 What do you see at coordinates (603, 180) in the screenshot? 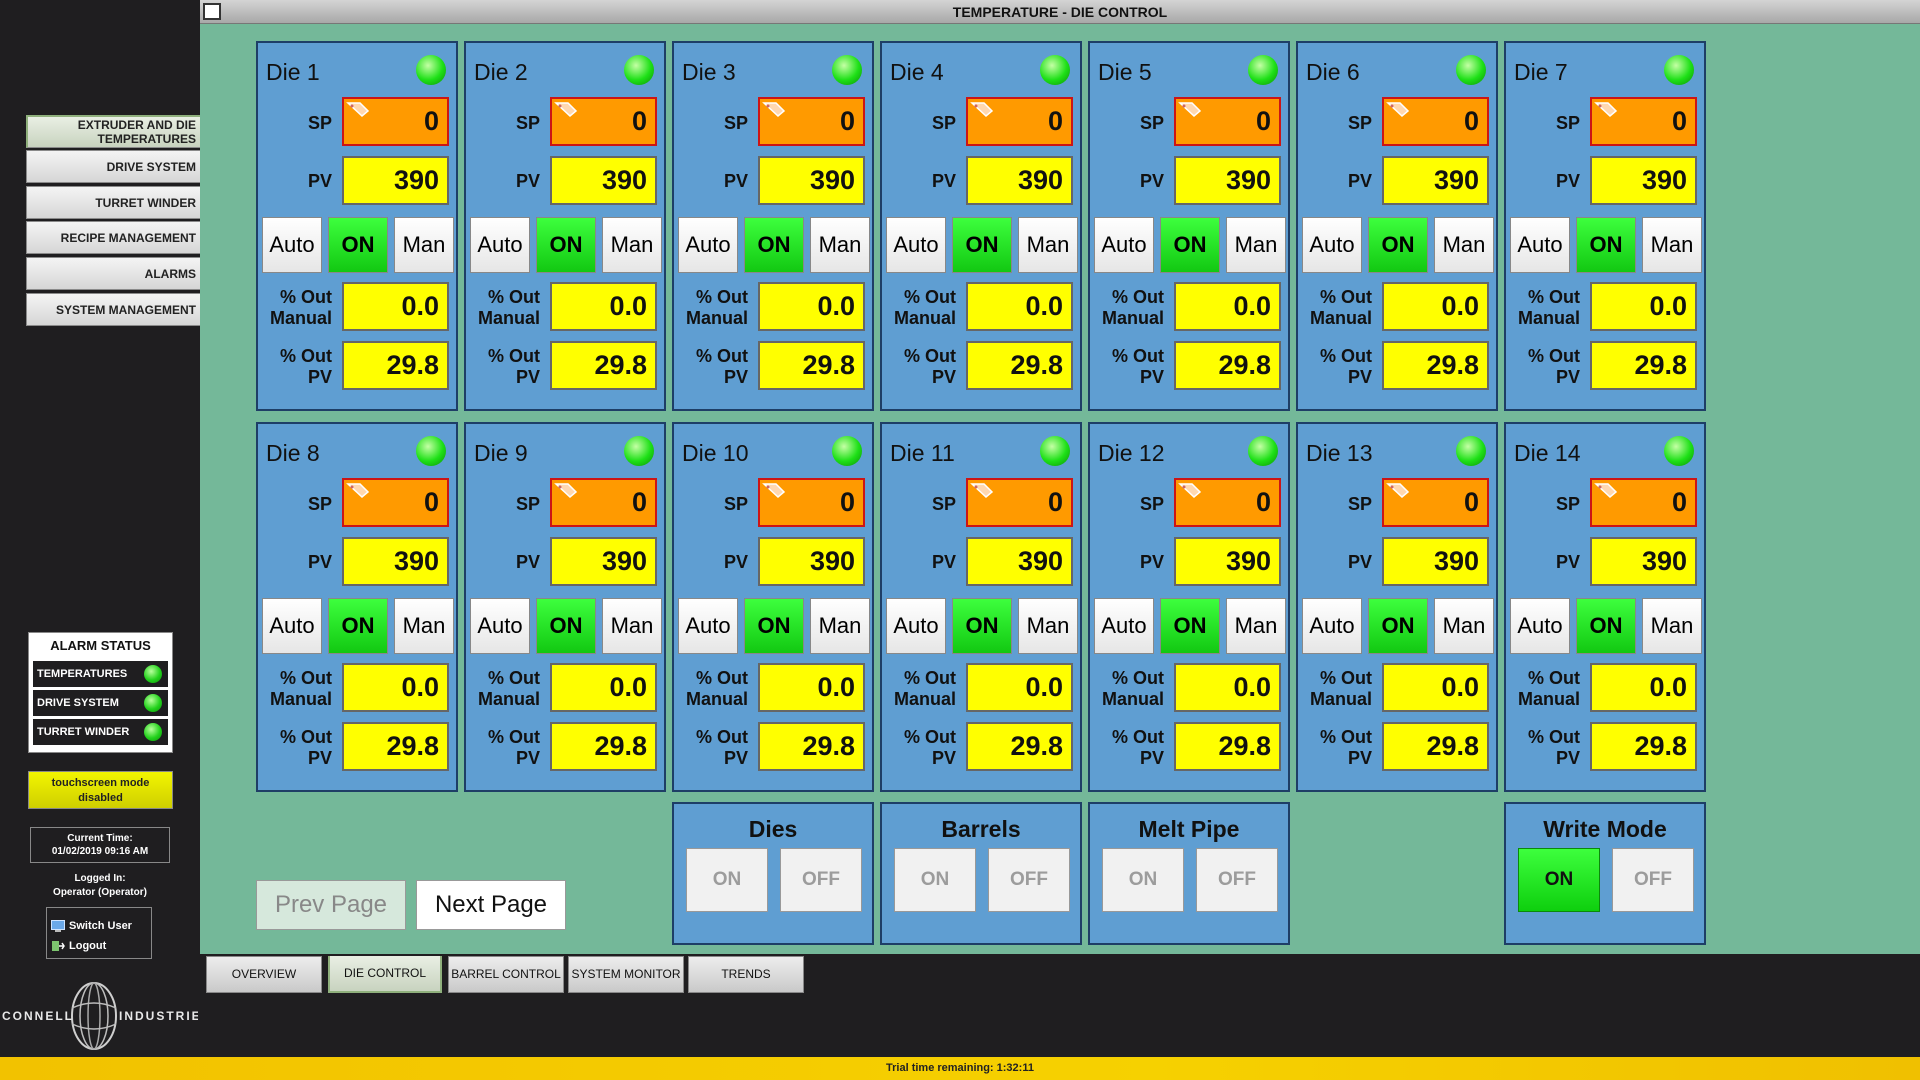
I see `pv-value: 390` at bounding box center [603, 180].